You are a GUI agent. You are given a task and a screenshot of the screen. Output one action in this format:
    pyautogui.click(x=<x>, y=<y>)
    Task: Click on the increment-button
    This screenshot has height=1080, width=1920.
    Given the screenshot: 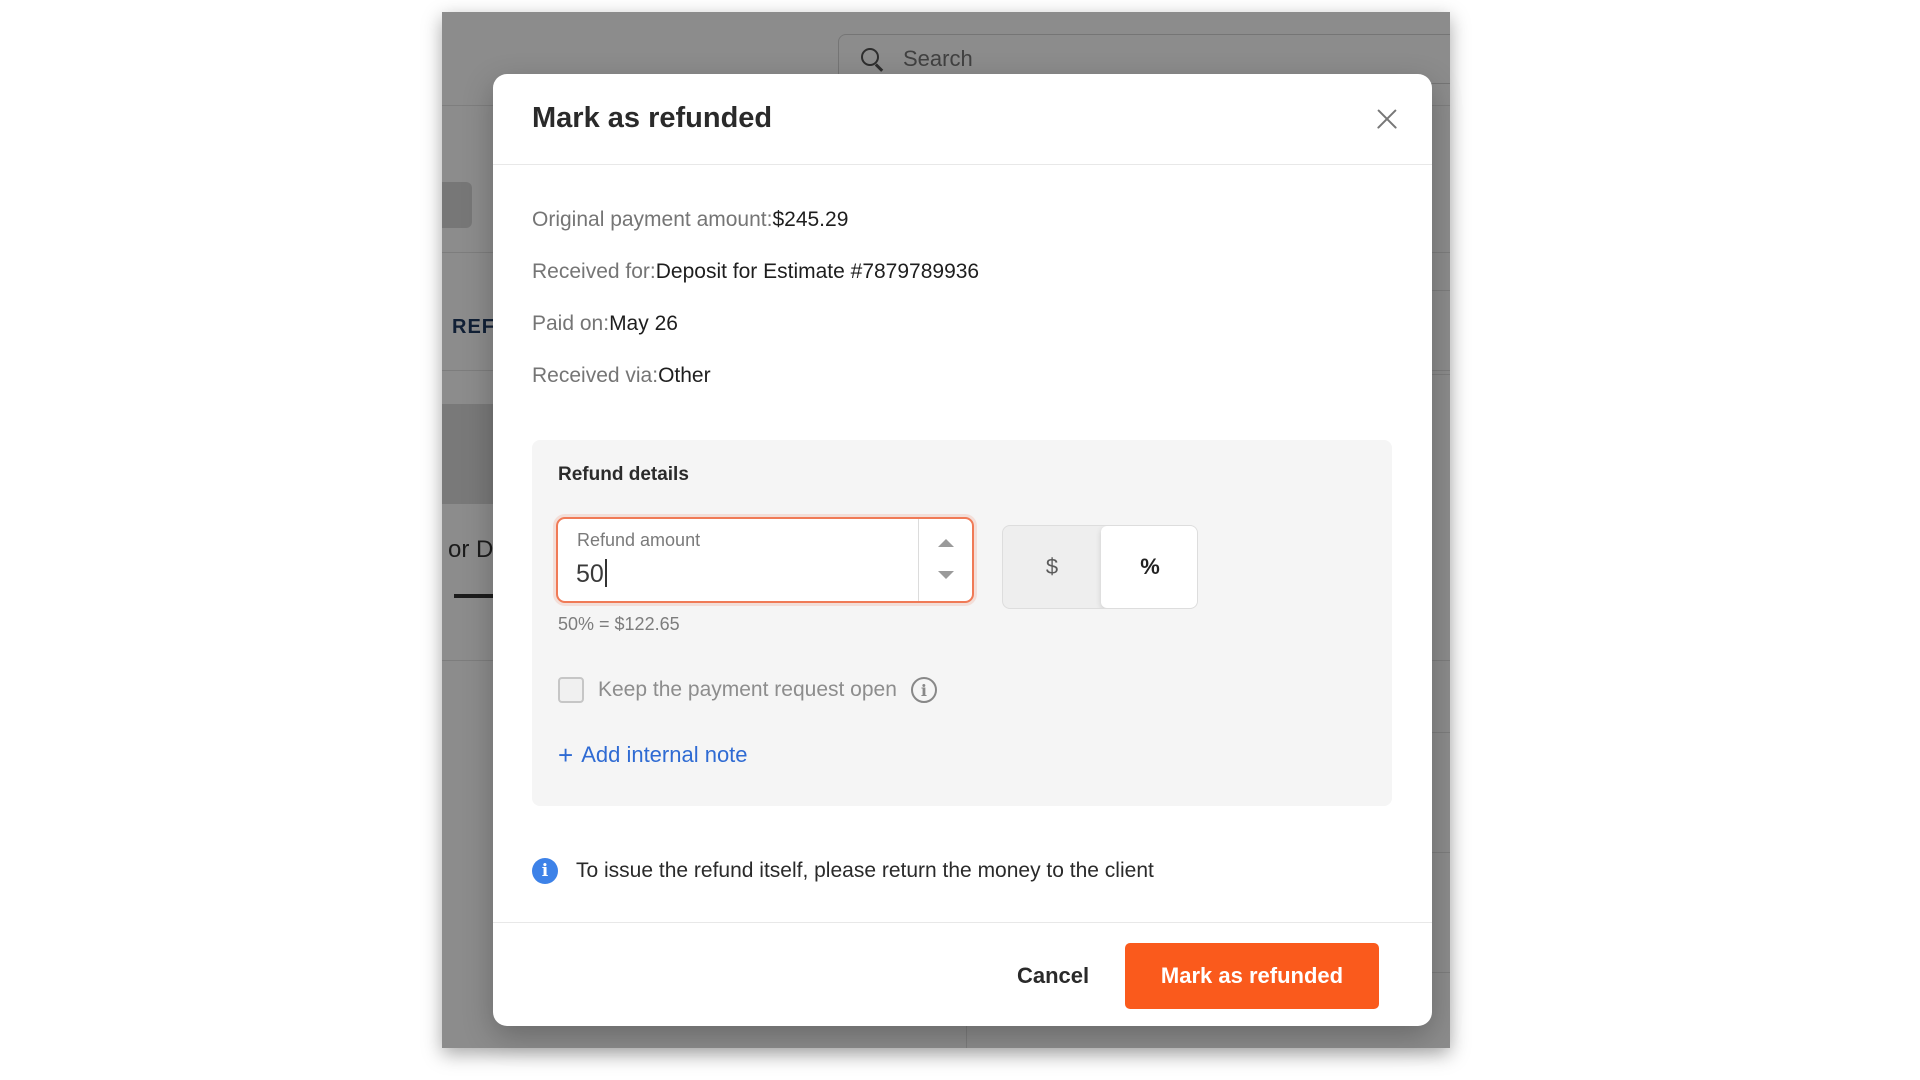 What is the action you would take?
    pyautogui.click(x=945, y=540)
    